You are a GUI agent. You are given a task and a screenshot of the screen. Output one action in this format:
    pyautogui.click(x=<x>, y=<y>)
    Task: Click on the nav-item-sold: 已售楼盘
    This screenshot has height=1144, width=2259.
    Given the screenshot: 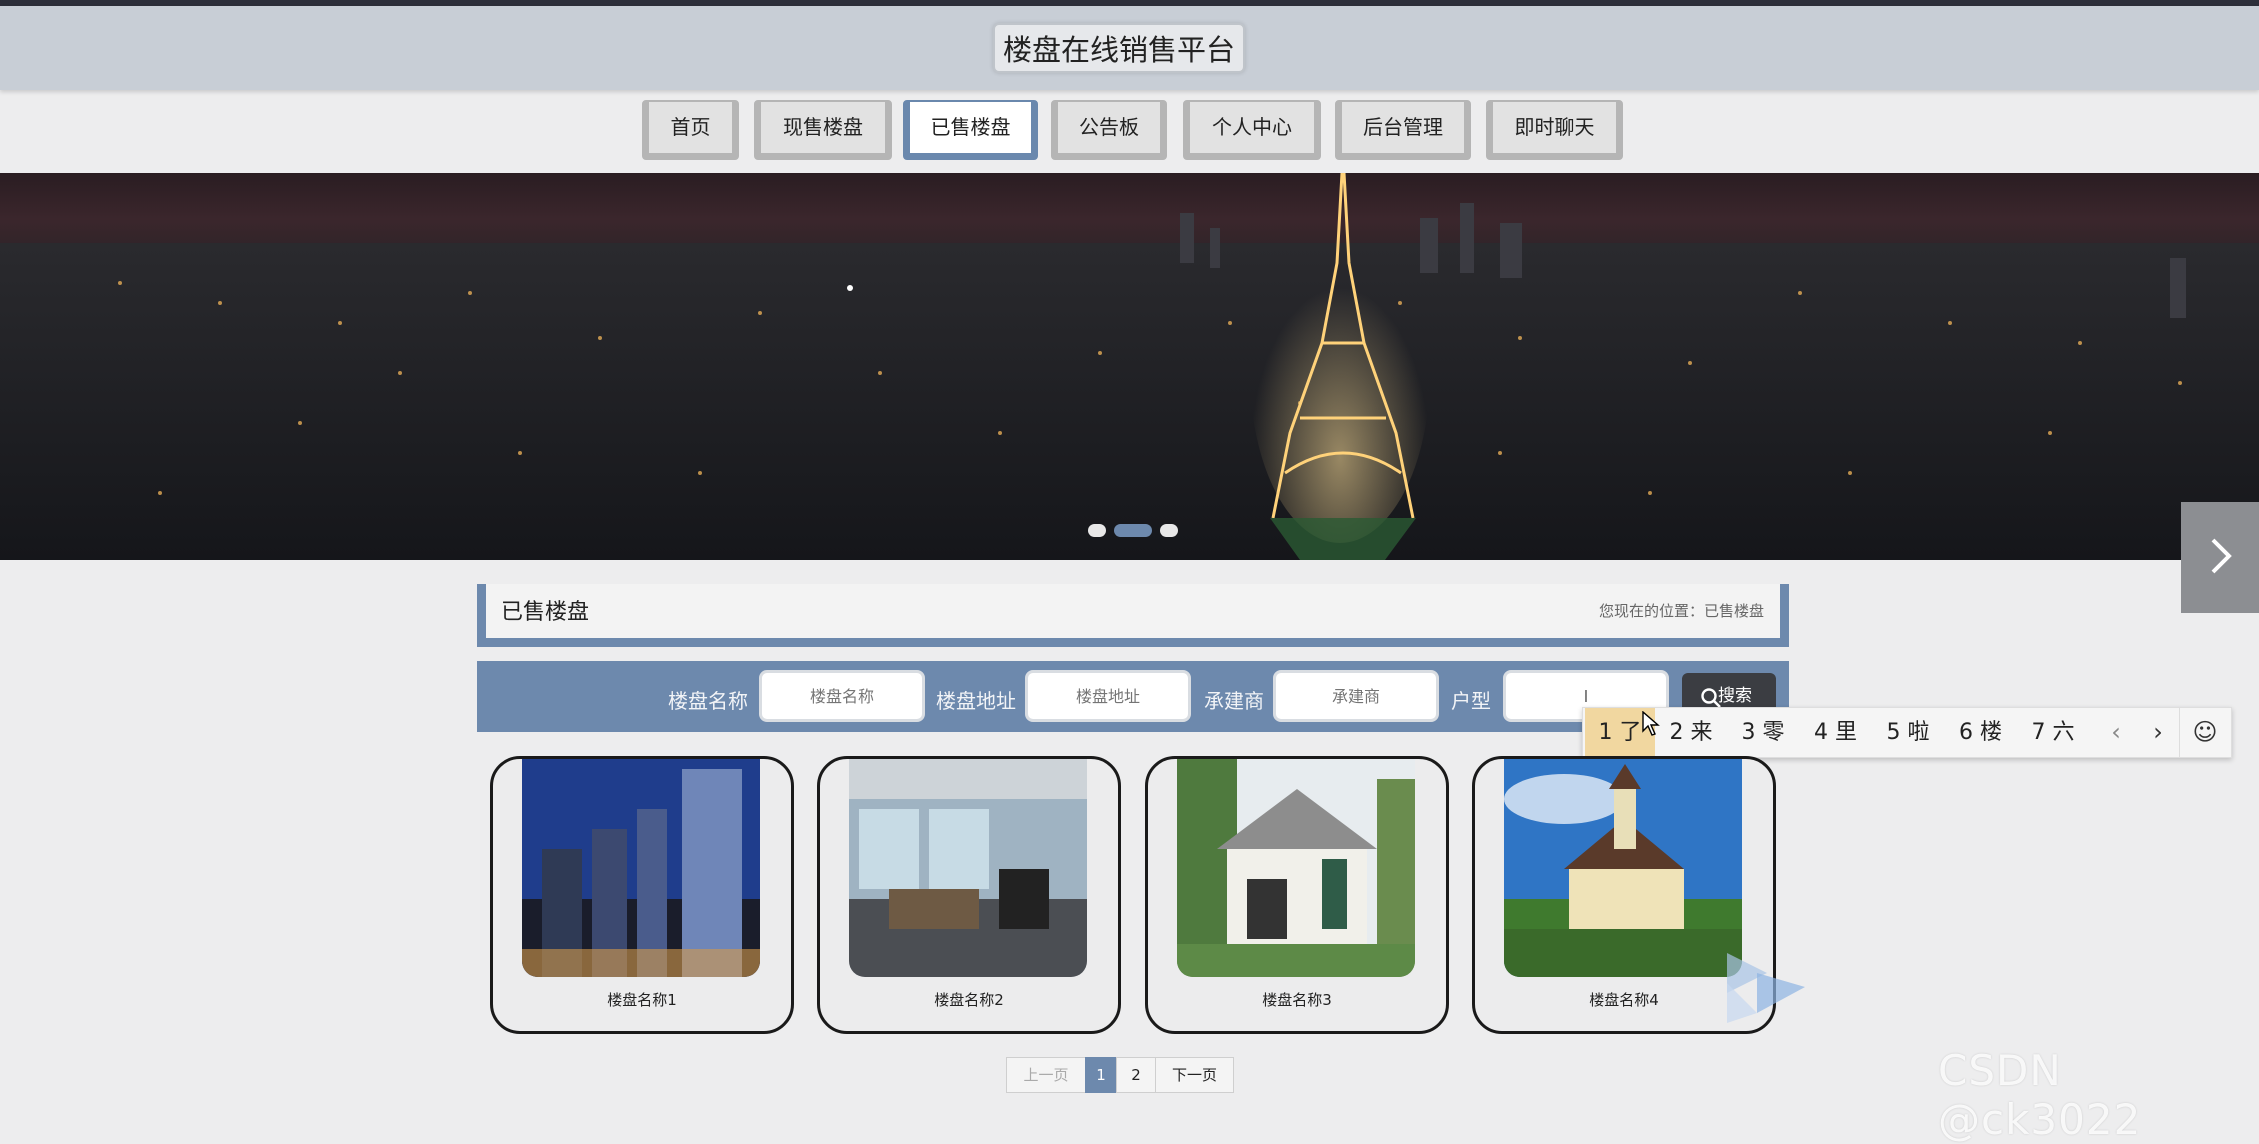 What is the action you would take?
    pyautogui.click(x=970, y=130)
    